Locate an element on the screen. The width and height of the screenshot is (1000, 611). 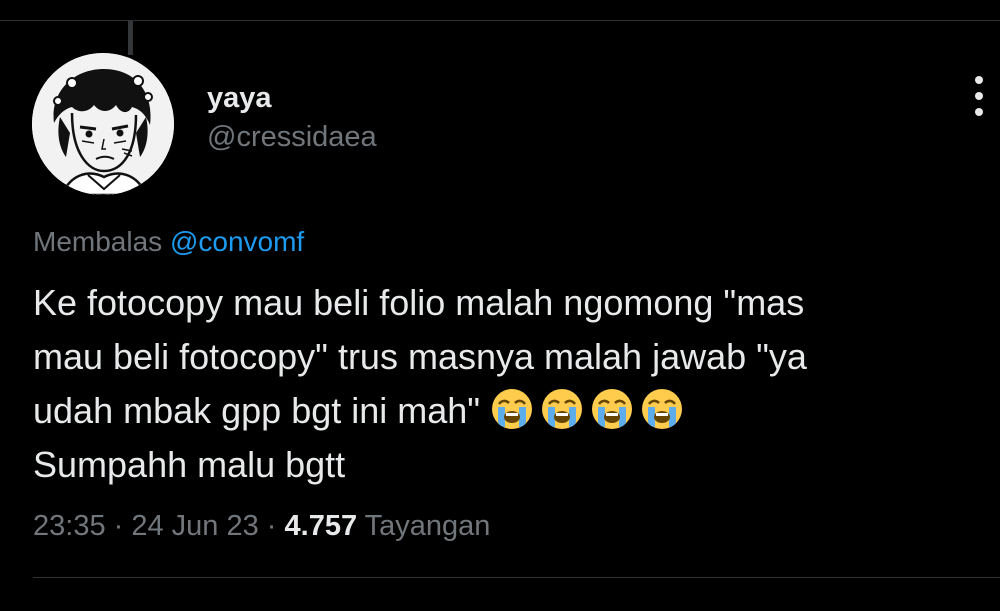
tweet-time: 23:35 is located at coordinates (69, 526).